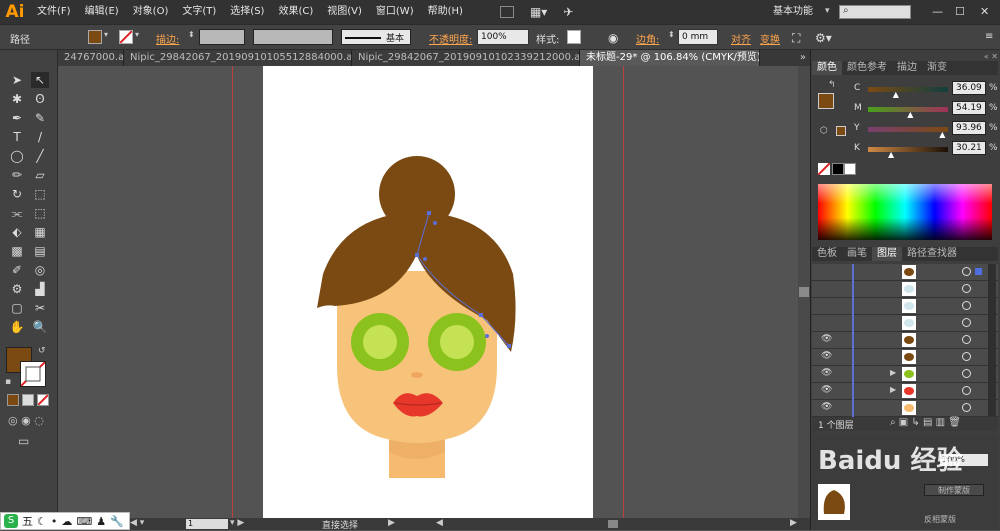 Image resolution: width=1000 pixels, height=531 pixels. I want to click on tab-brushes: 画笔, so click(857, 254).